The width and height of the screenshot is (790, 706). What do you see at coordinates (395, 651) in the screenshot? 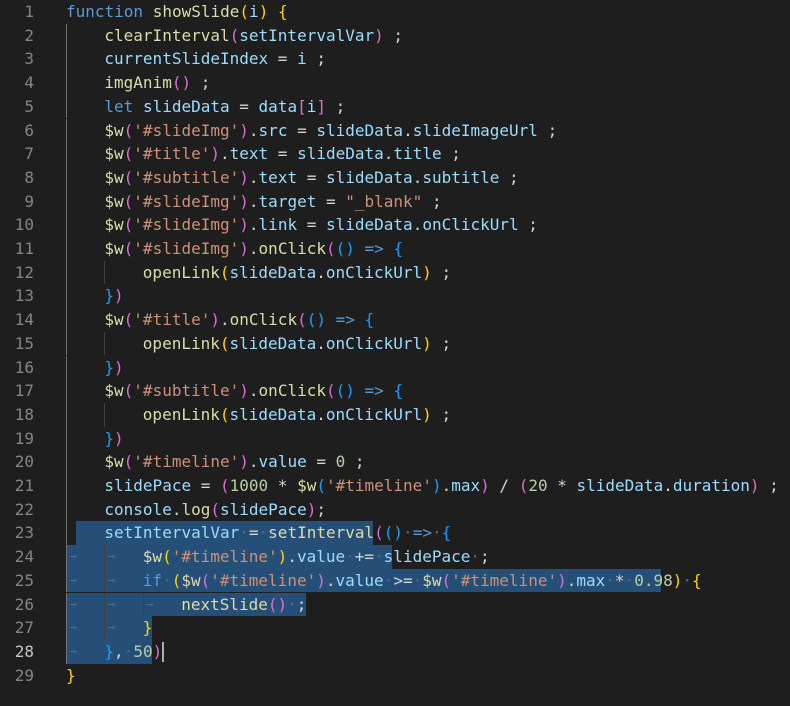
I see `code-line: 28 →},·50)` at bounding box center [395, 651].